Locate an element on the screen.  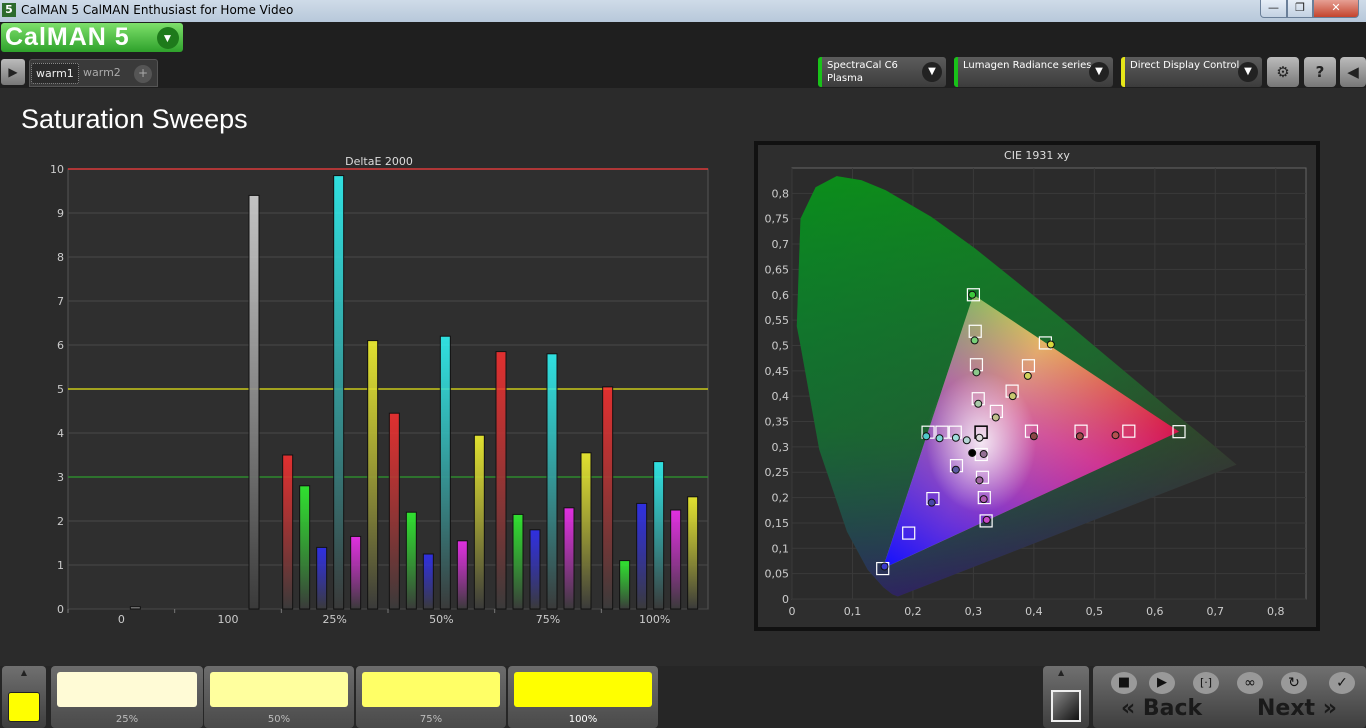
deltae-y-axis: 0 1 2 3 4 5 6 7 8 9 10 is located at coordinates (57, 389).